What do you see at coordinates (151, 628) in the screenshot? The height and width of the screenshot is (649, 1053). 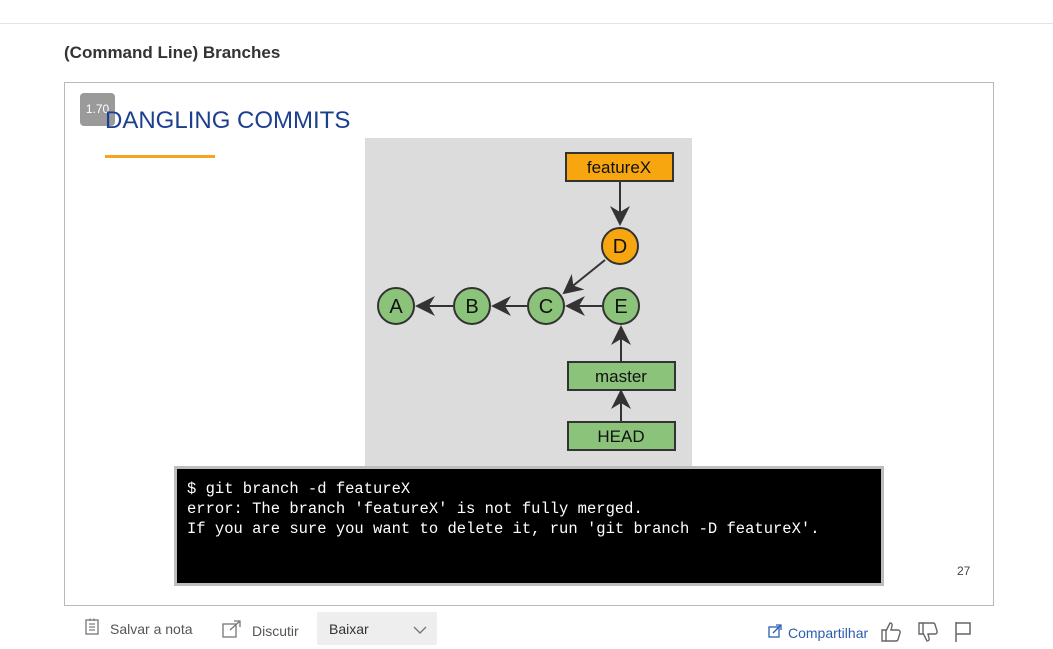 I see `save-note-label: Salvar a nota` at bounding box center [151, 628].